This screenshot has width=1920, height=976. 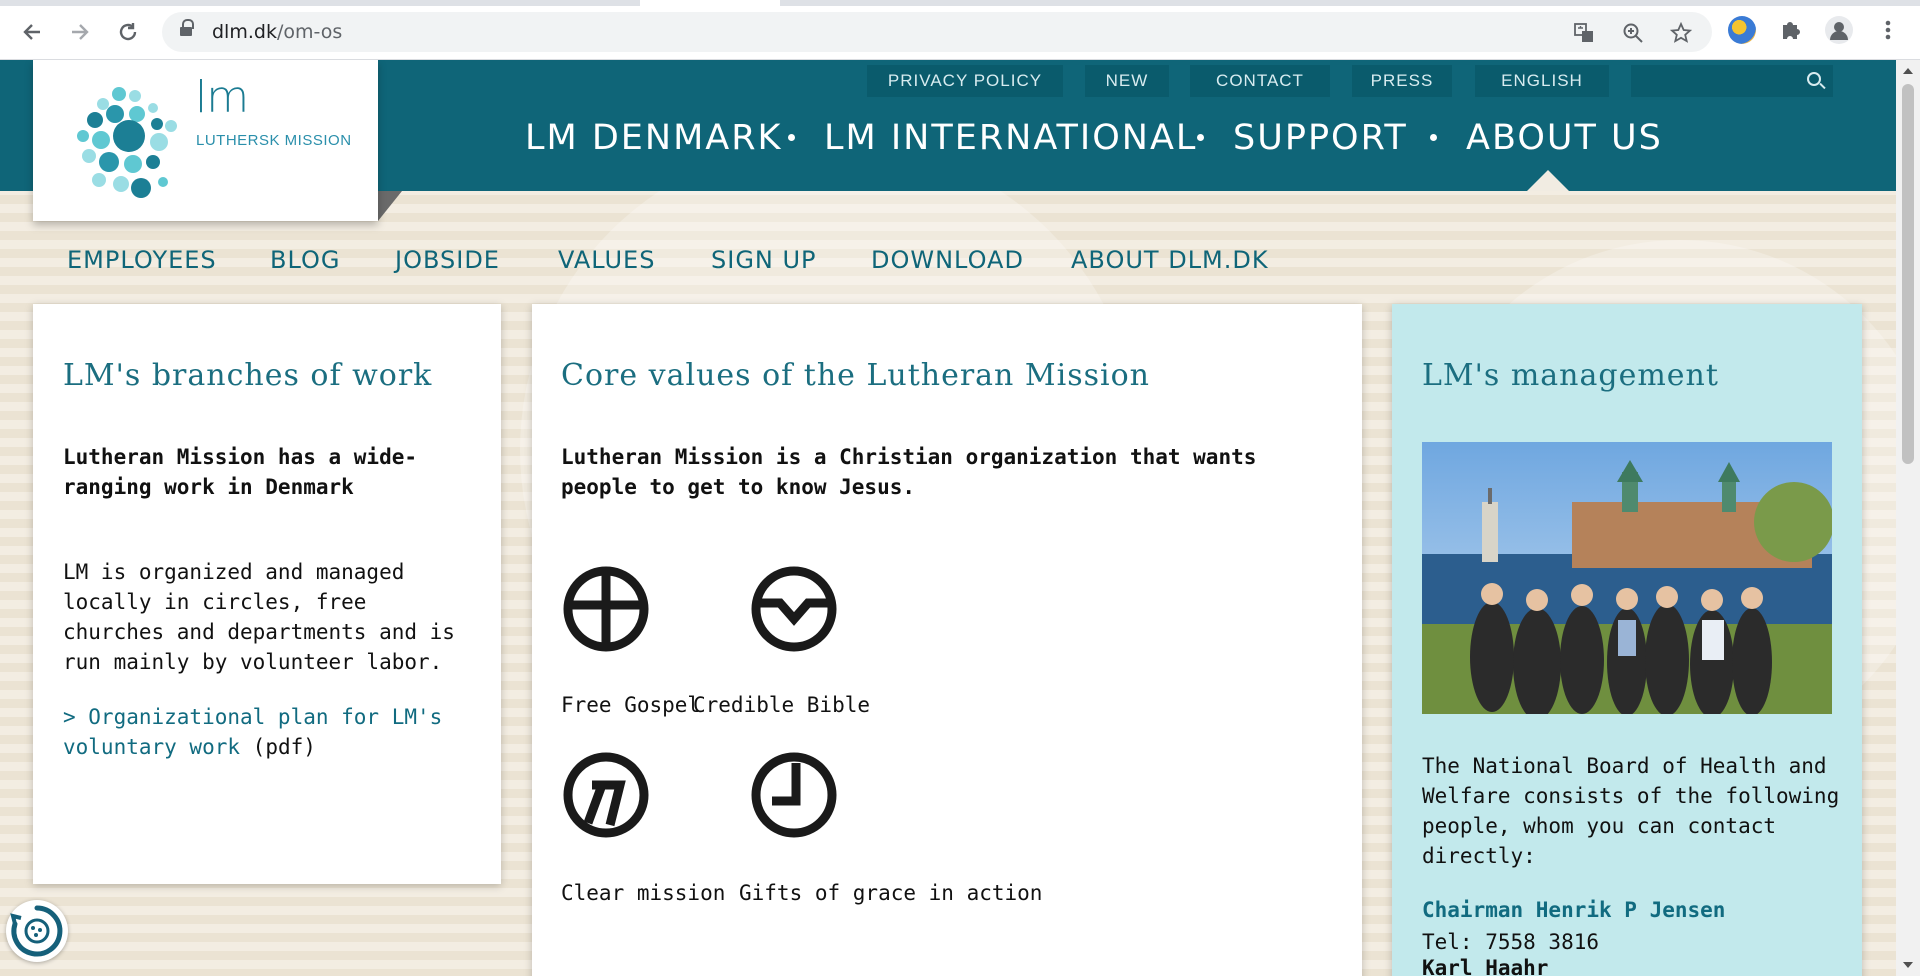 What do you see at coordinates (1402, 81) in the screenshot?
I see `util-press: PRESS` at bounding box center [1402, 81].